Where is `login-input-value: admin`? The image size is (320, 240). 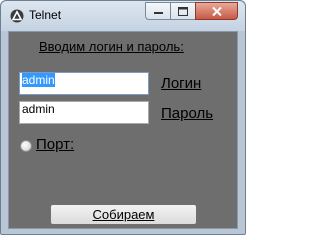 login-input-value: admin is located at coordinates (38, 80).